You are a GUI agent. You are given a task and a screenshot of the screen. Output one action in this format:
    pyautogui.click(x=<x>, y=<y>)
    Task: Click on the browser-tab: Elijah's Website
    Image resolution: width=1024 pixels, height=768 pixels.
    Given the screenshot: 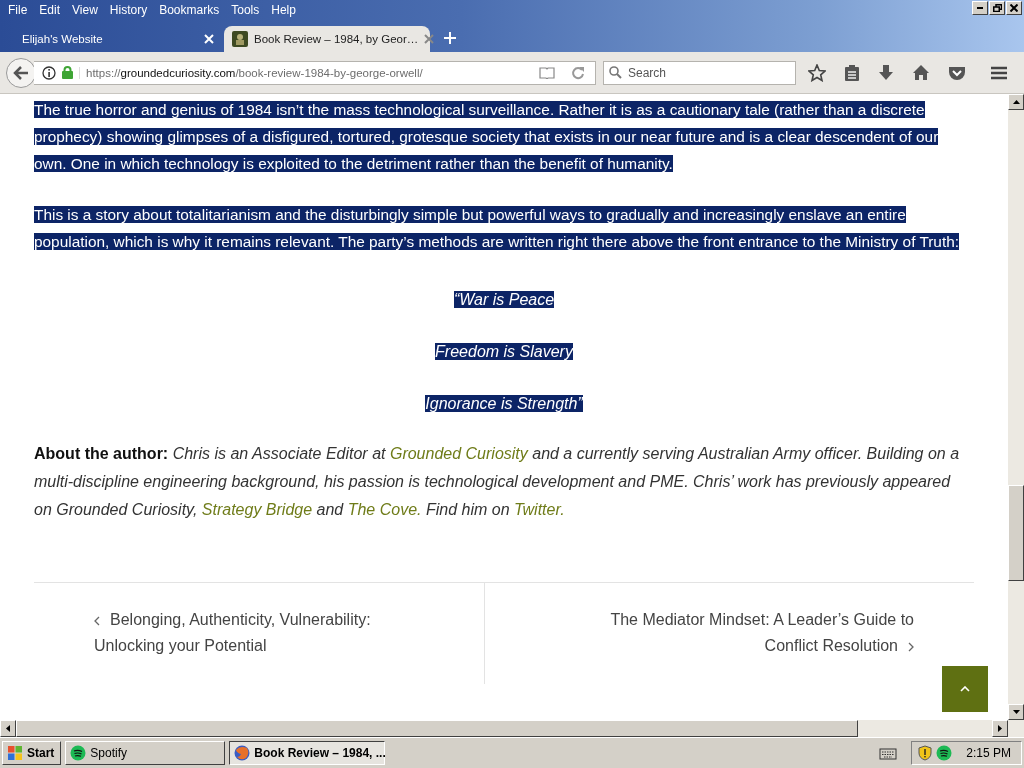 What is the action you would take?
    pyautogui.click(x=116, y=39)
    